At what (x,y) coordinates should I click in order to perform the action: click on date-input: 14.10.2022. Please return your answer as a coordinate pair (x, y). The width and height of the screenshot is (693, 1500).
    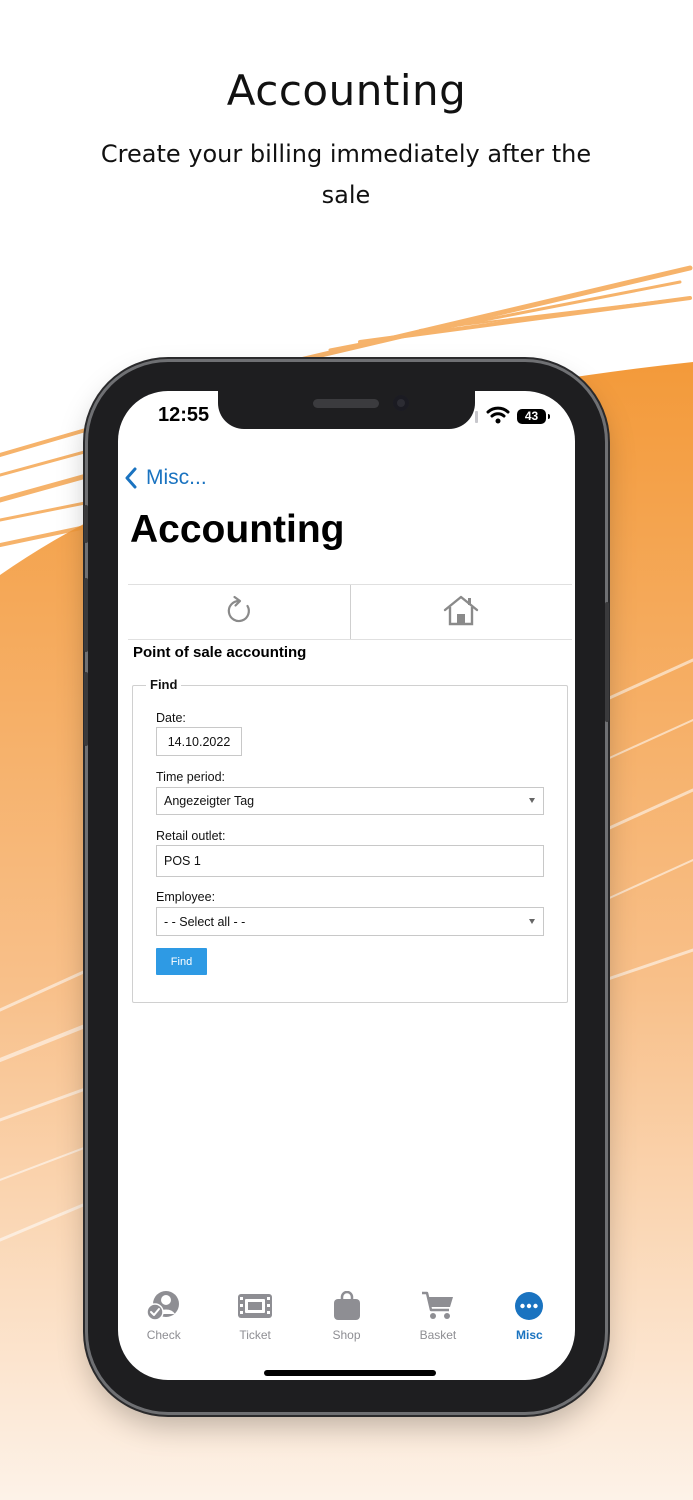
    Looking at the image, I should click on (199, 741).